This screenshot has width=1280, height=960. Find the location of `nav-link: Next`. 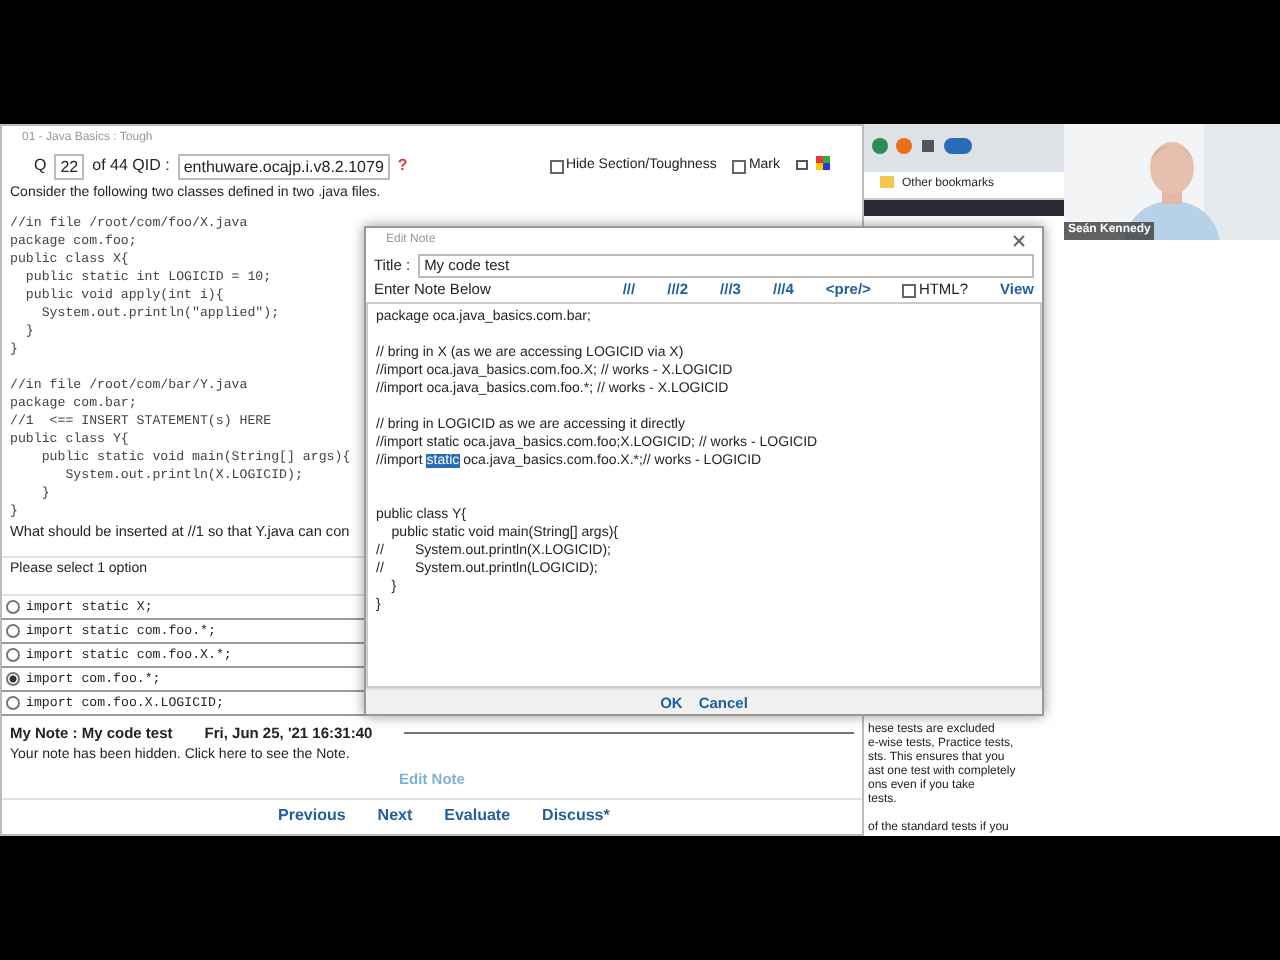

nav-link: Next is located at coordinates (395, 816).